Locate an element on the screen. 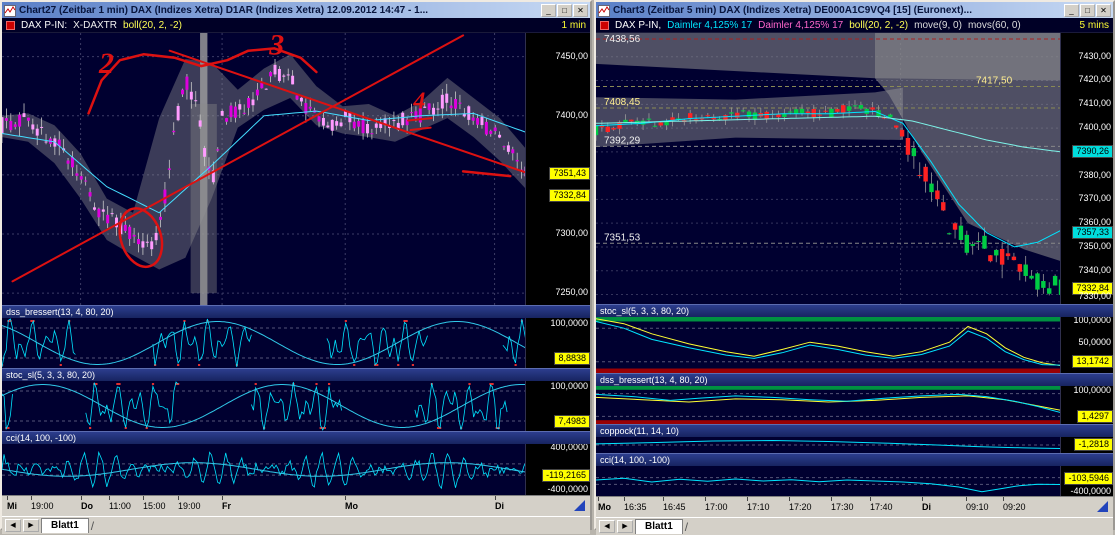  indicator-header-stoc: stoc_sl(5, 3, 3, 80, 20) is located at coordinates (296, 374).